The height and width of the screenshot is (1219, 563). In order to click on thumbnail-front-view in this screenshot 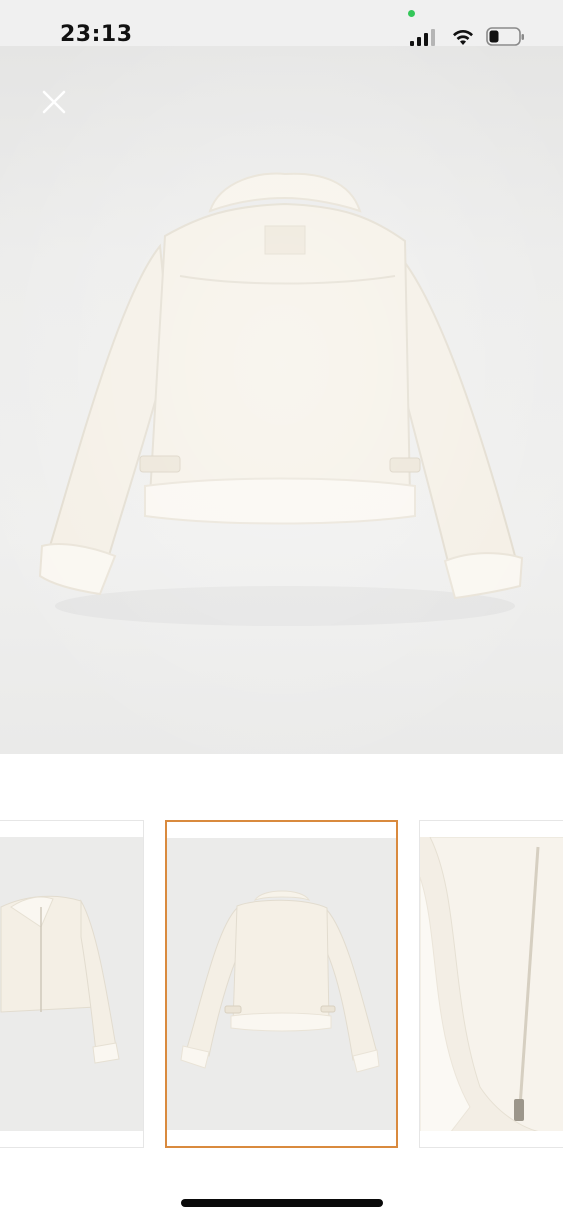, I will do `click(72, 984)`.